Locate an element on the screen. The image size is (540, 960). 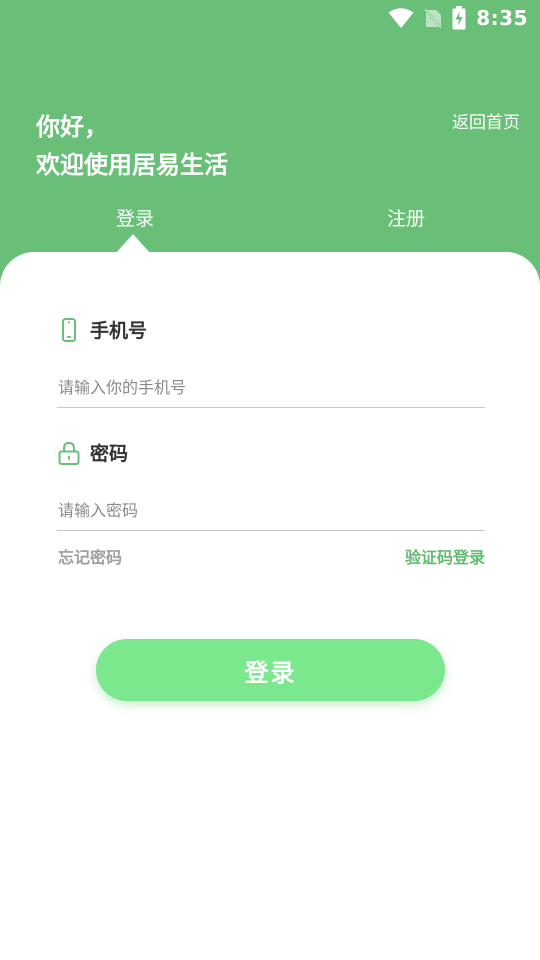
status-bar: 8:35 is located at coordinates (464, 18).